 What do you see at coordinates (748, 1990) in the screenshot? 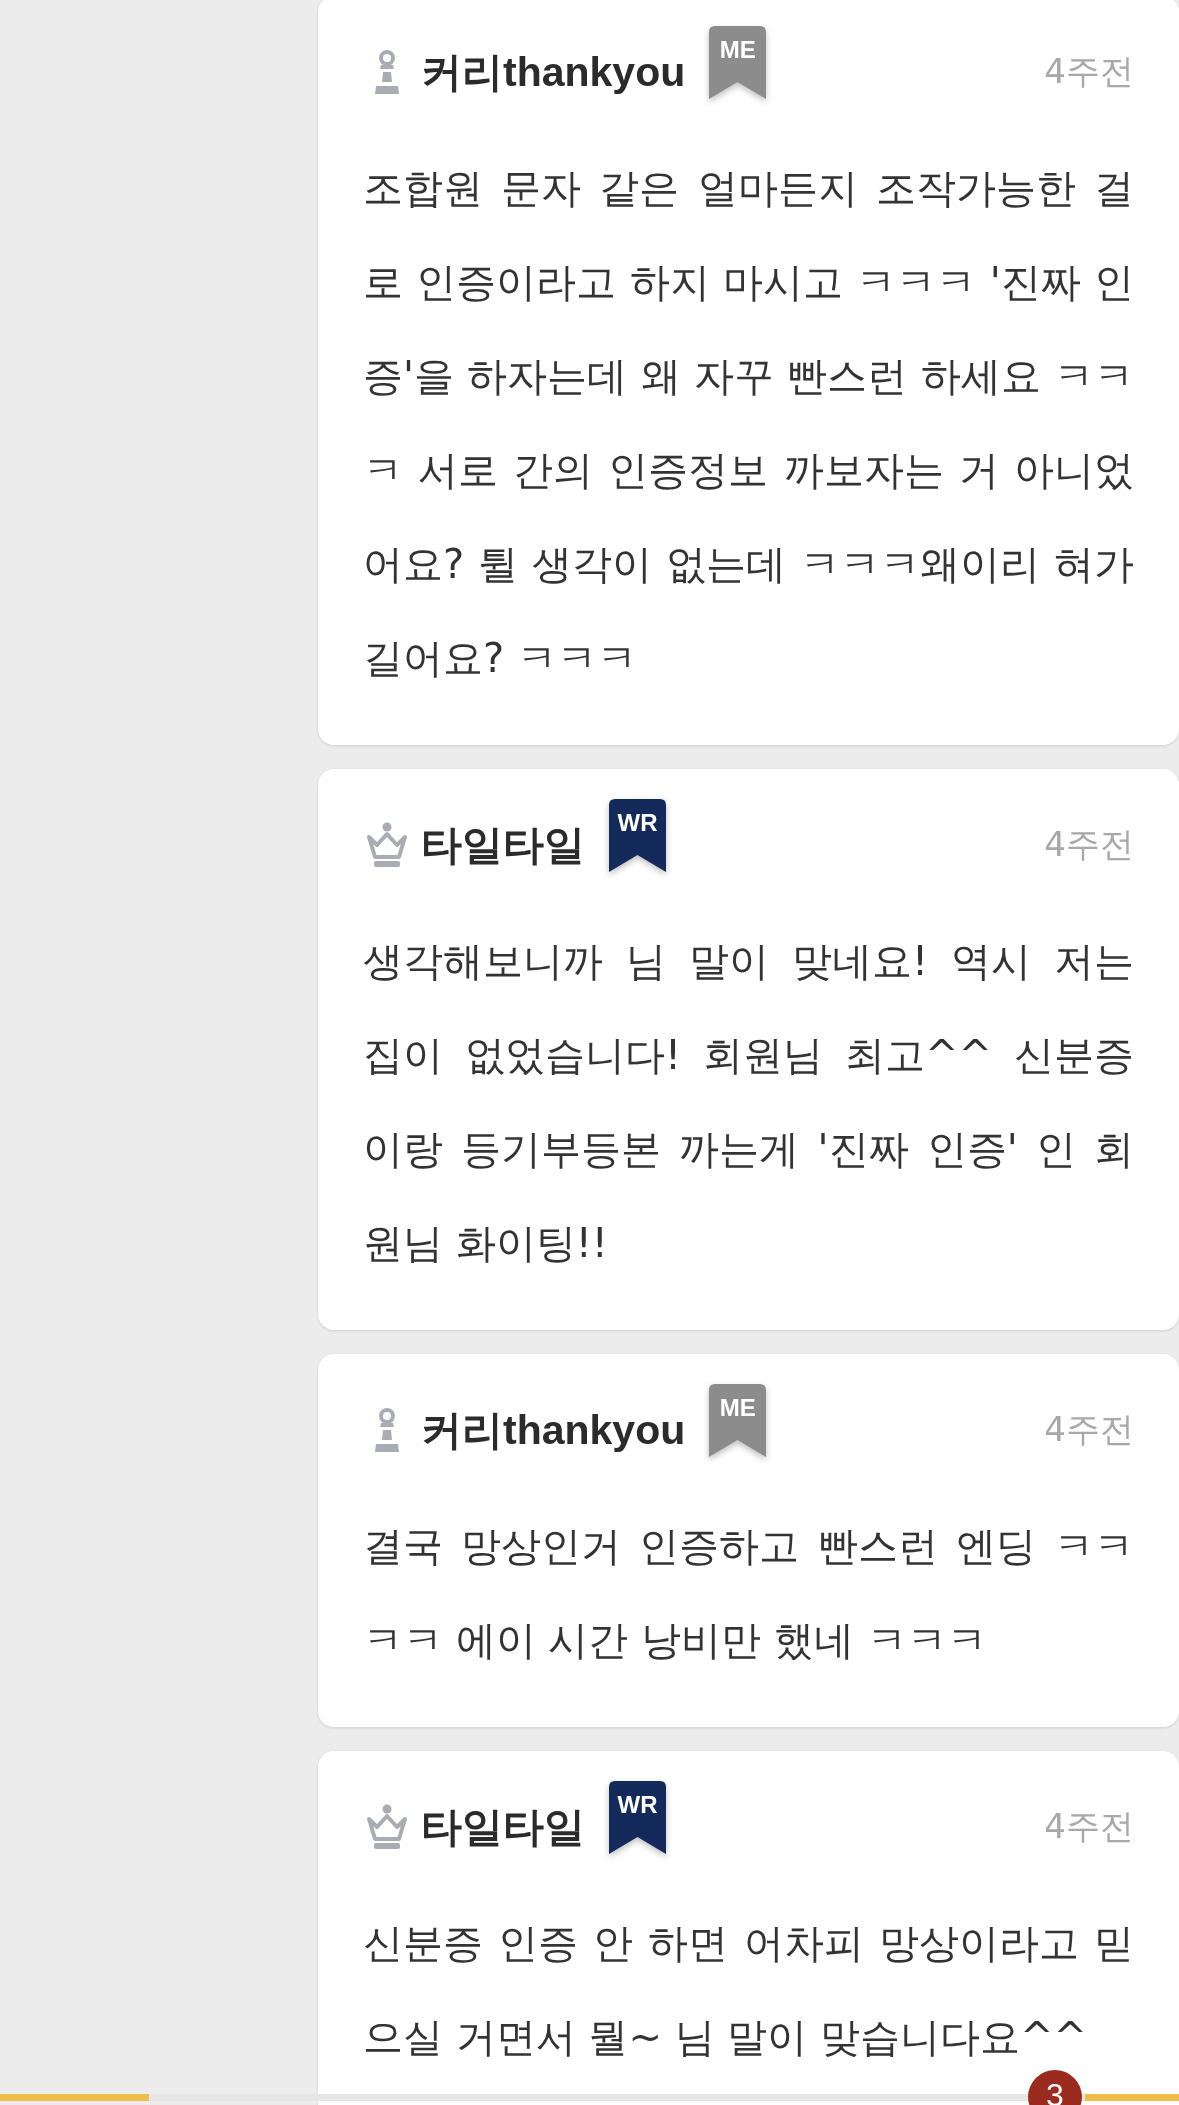
I see `comment-text: 신분증 인증 안 하면 어차피 망상이라고 믿으실 거면서 뭘~ 님 말이 맞습니다요^^` at bounding box center [748, 1990].